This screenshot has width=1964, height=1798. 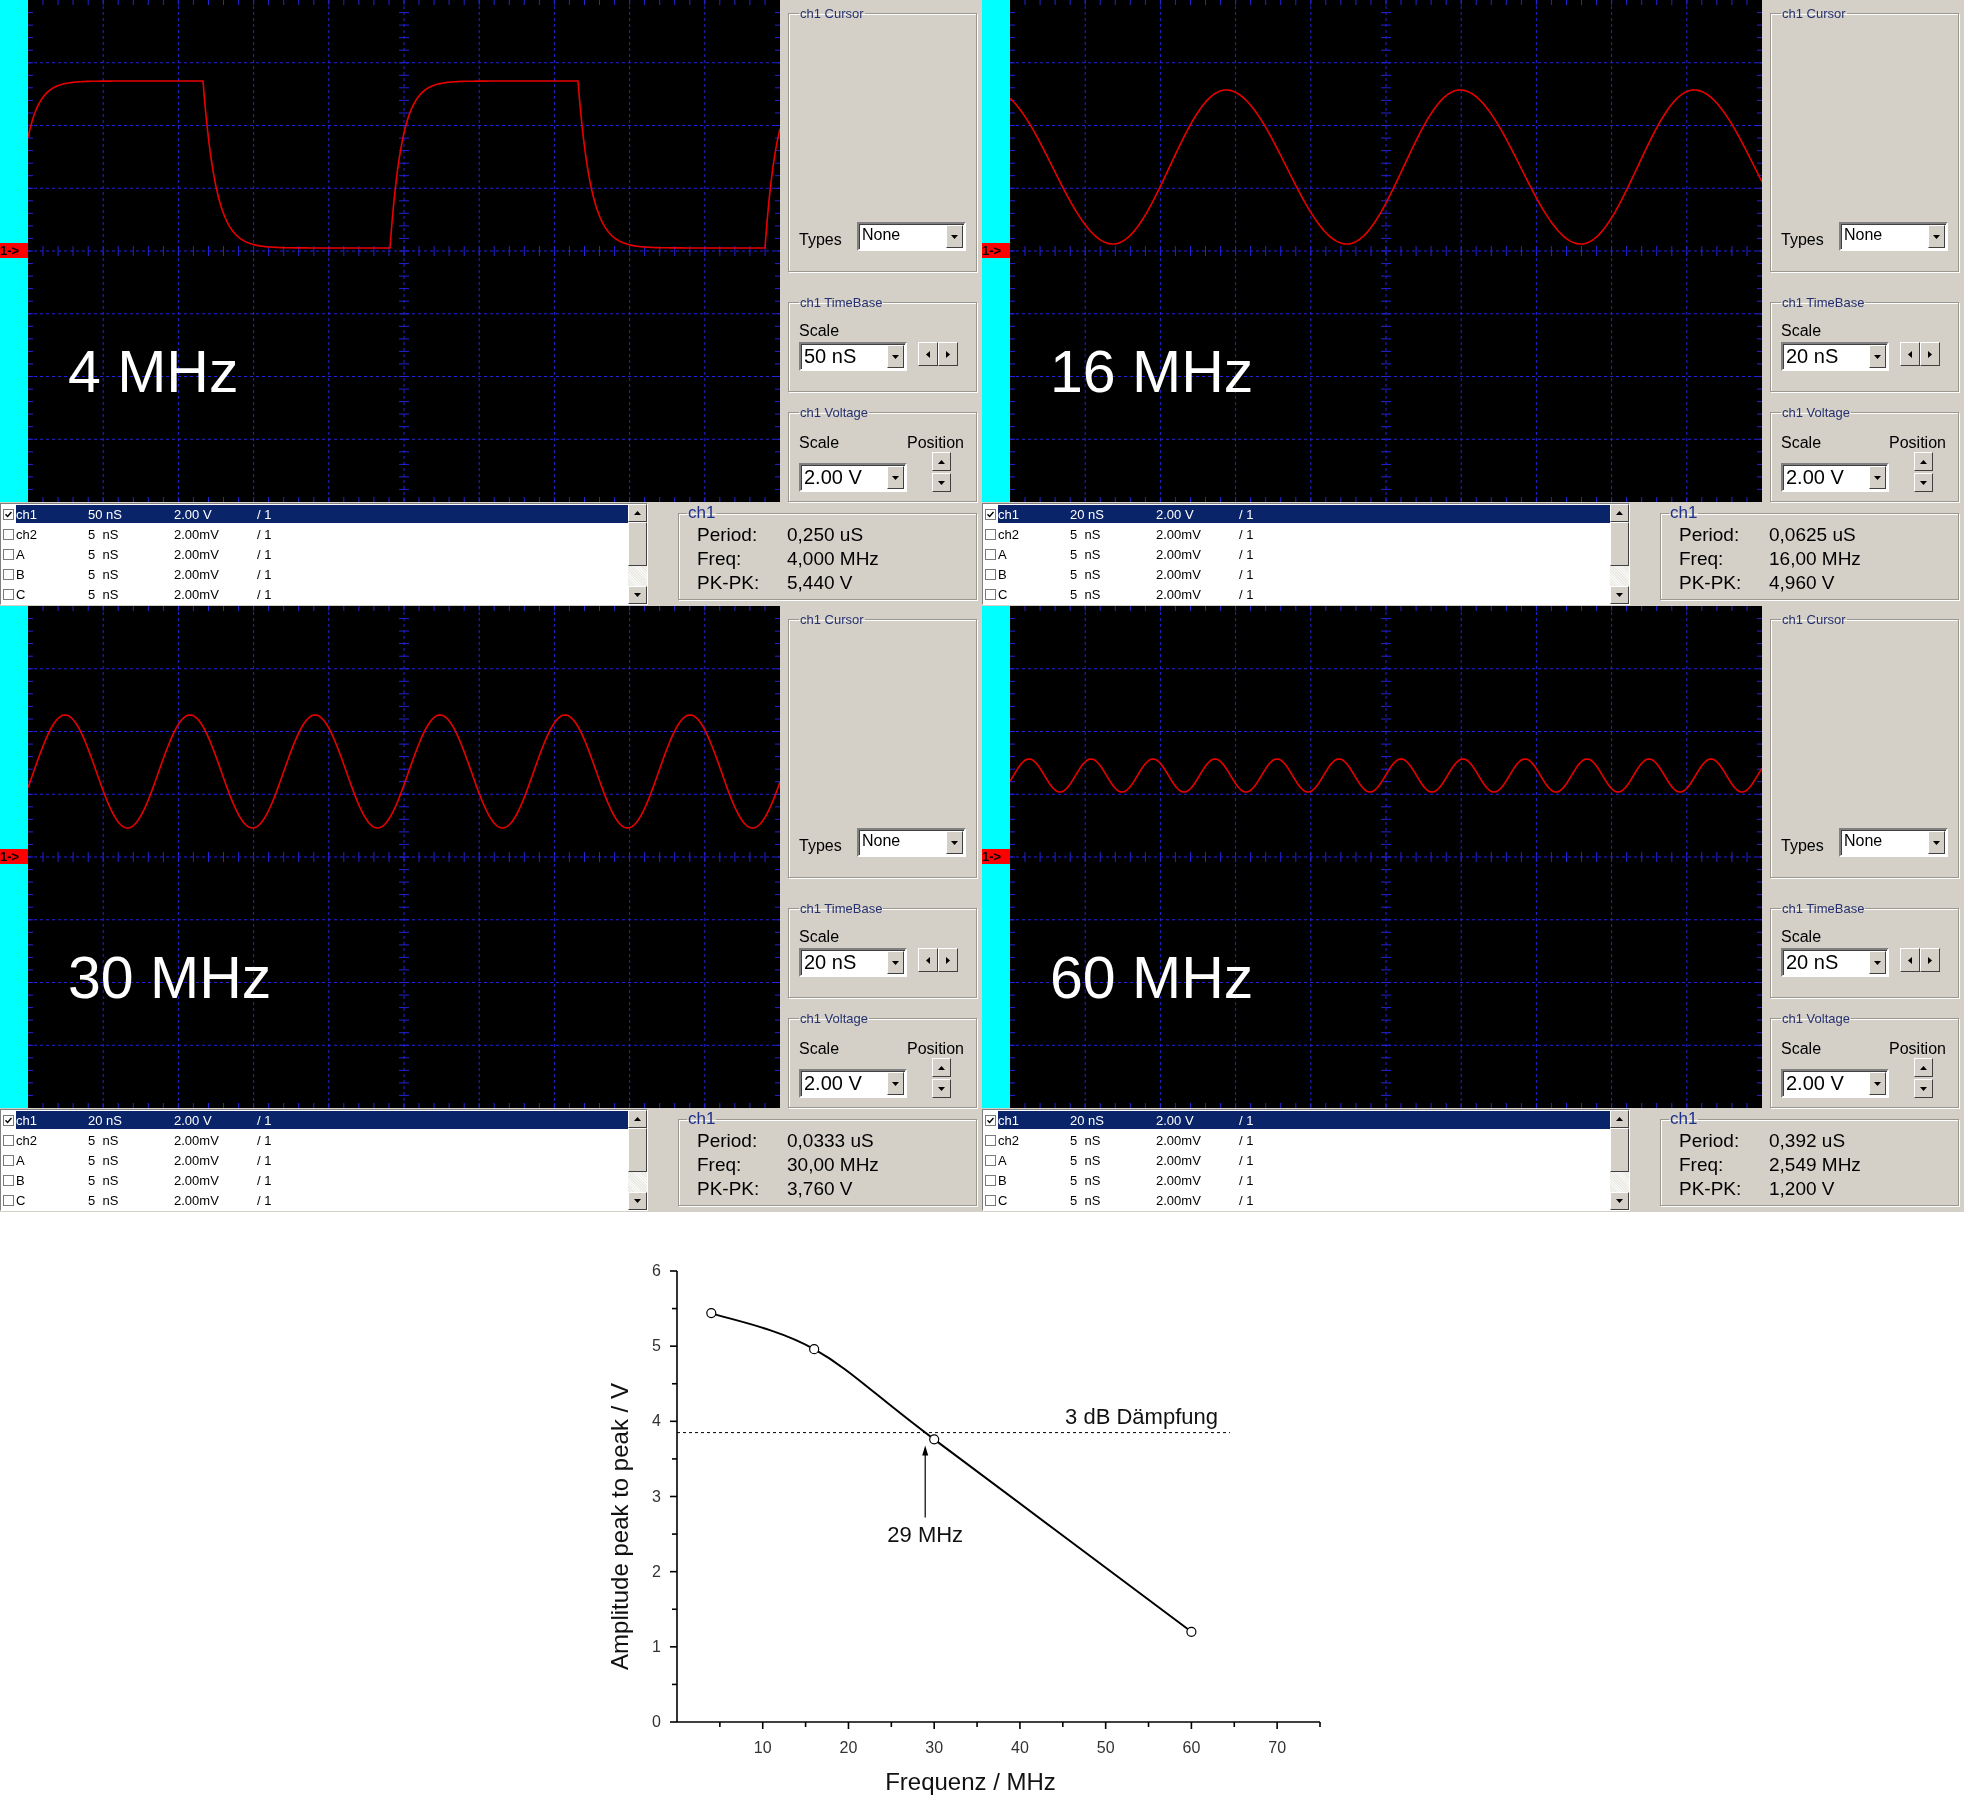 What do you see at coordinates (656, 1421) in the screenshot?
I see `y-tick-label: 4` at bounding box center [656, 1421].